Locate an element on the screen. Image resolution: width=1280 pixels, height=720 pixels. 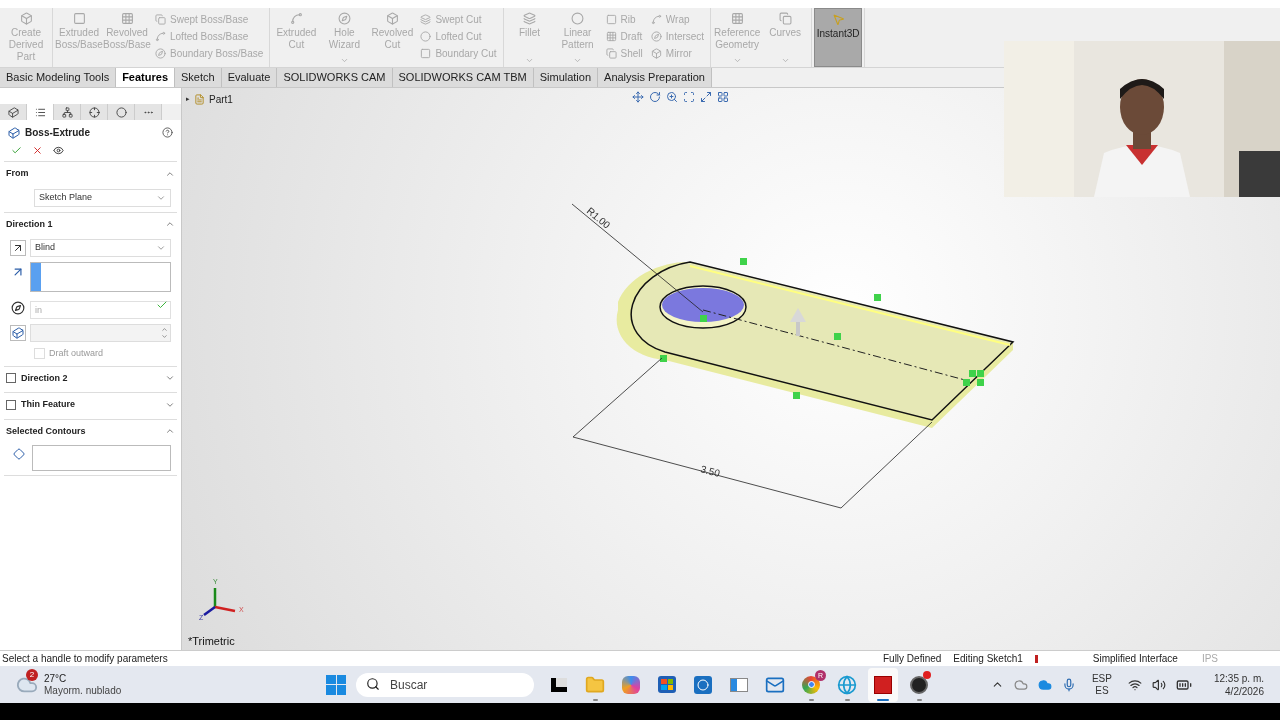
ribbon-tab: Analysis Preparation is located at coordinates (655, 77).